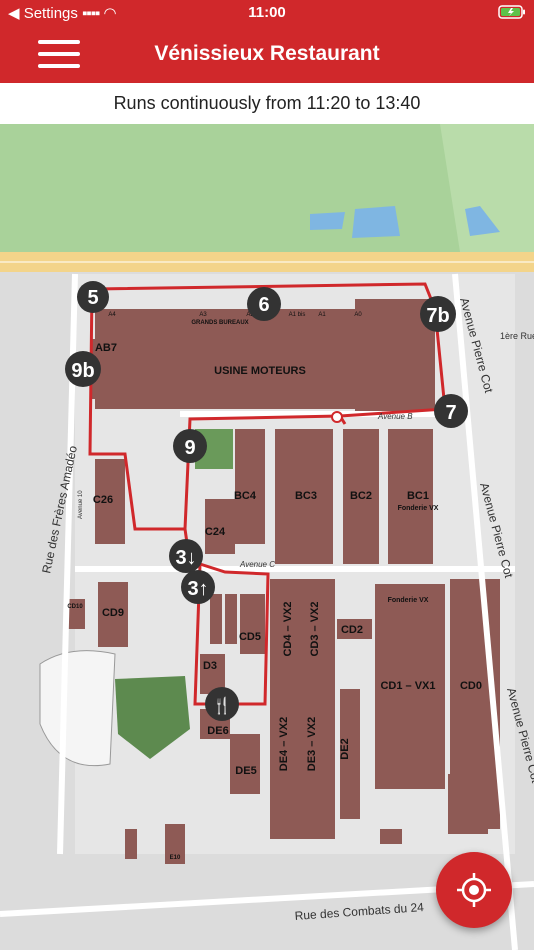 Image resolution: width=534 pixels, height=950 pixels. What do you see at coordinates (395, 416) in the screenshot?
I see `svg-text: Avenue B` at bounding box center [395, 416].